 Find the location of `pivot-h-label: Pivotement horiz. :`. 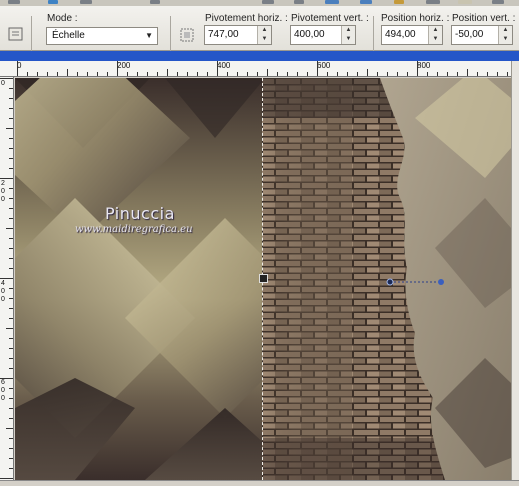

pivot-h-label: Pivotement horiz. : is located at coordinates (246, 18).